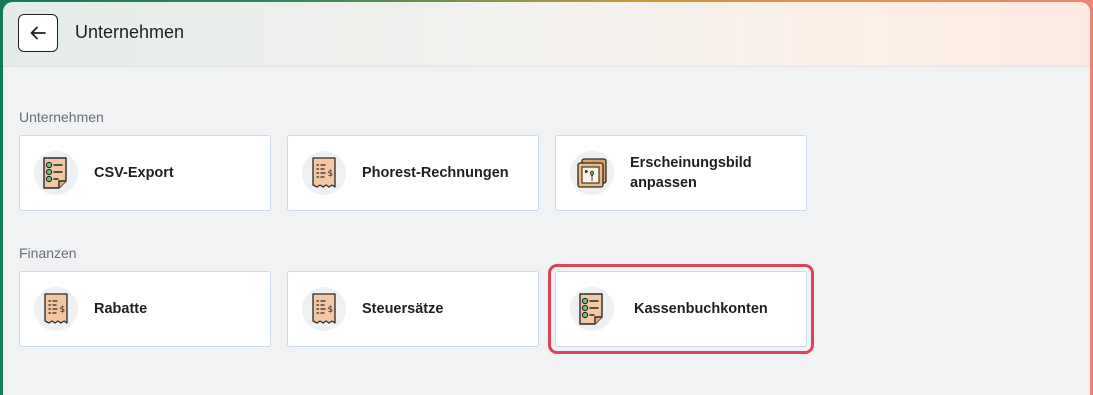 Image resolution: width=1093 pixels, height=395 pixels. I want to click on card-rabatte: $ Rabatte, so click(145, 309).